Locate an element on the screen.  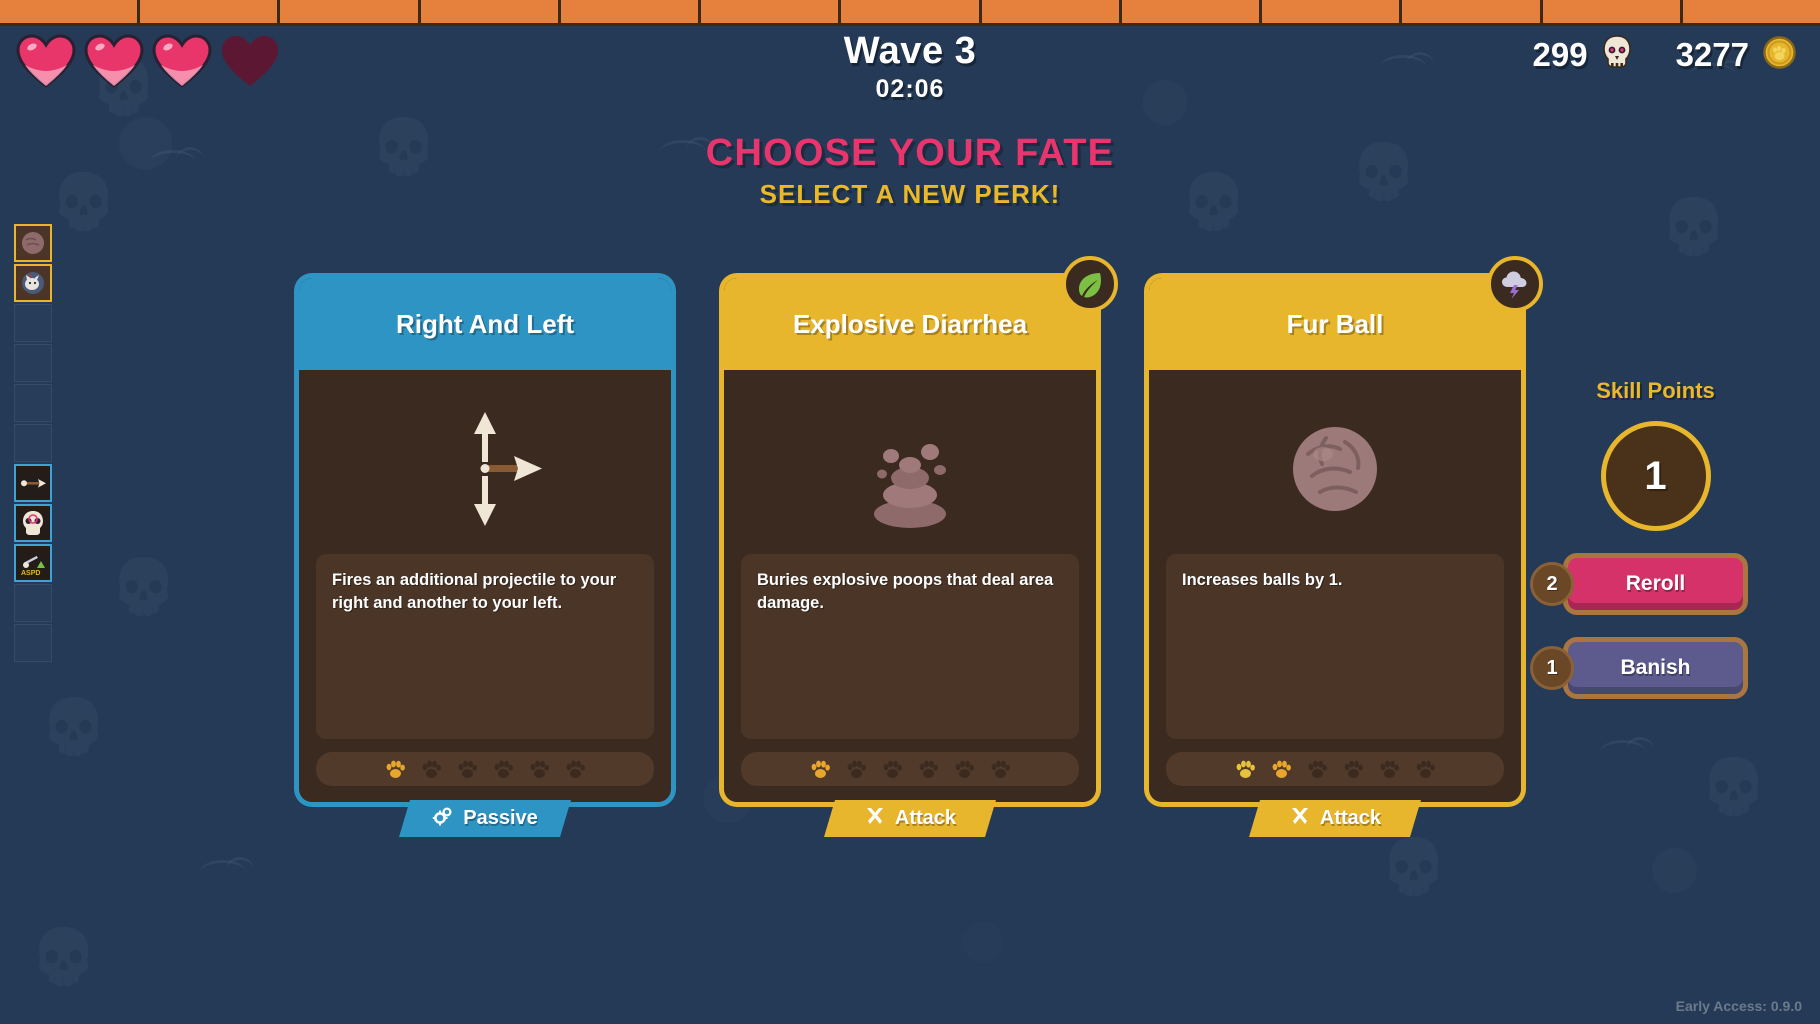
banish-row: 1 Banish is located at coordinates (1639, 668).